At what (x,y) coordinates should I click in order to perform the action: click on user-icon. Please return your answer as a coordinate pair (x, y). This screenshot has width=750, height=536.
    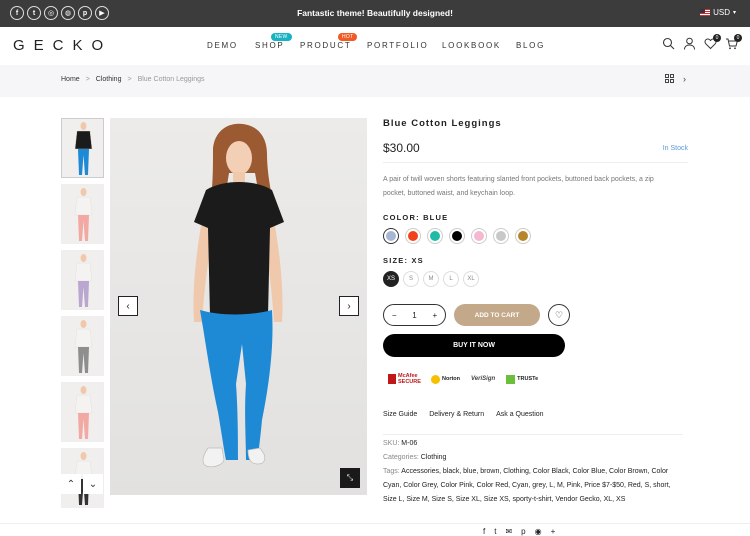
    Looking at the image, I should click on (689, 43).